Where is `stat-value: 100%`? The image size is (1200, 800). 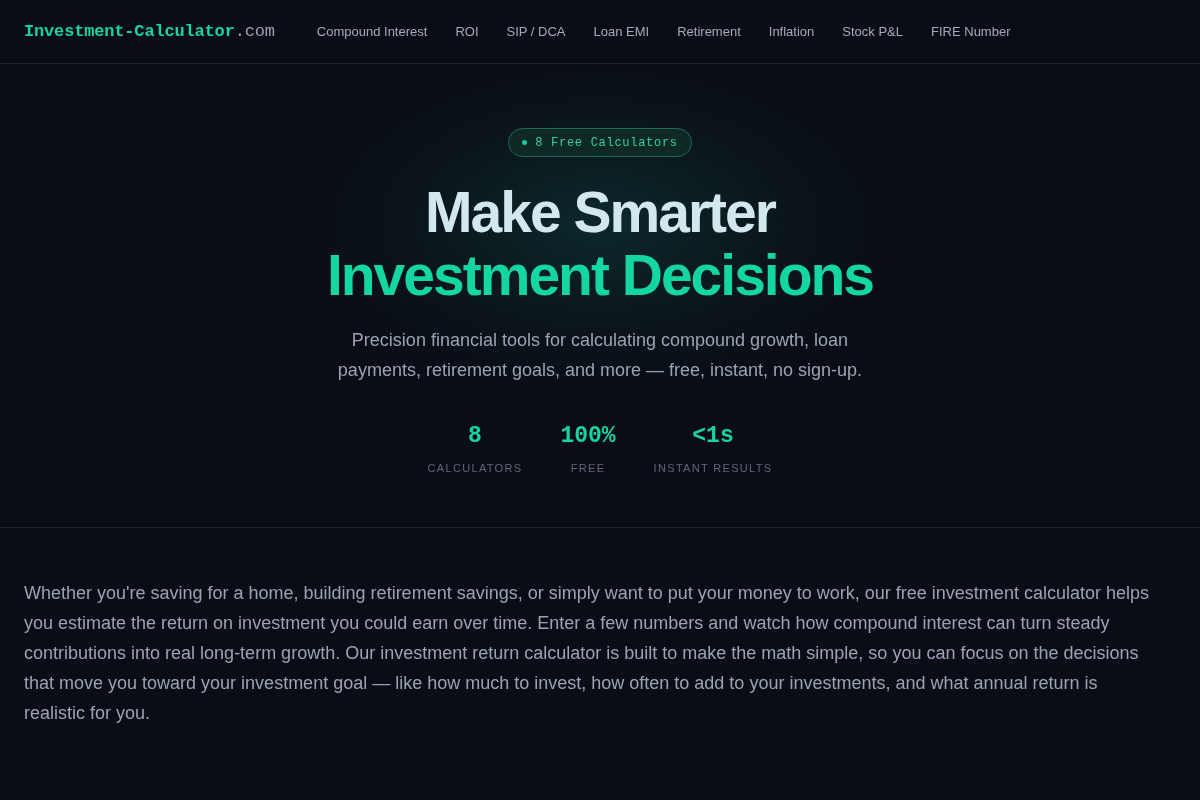
stat-value: 100% is located at coordinates (588, 436).